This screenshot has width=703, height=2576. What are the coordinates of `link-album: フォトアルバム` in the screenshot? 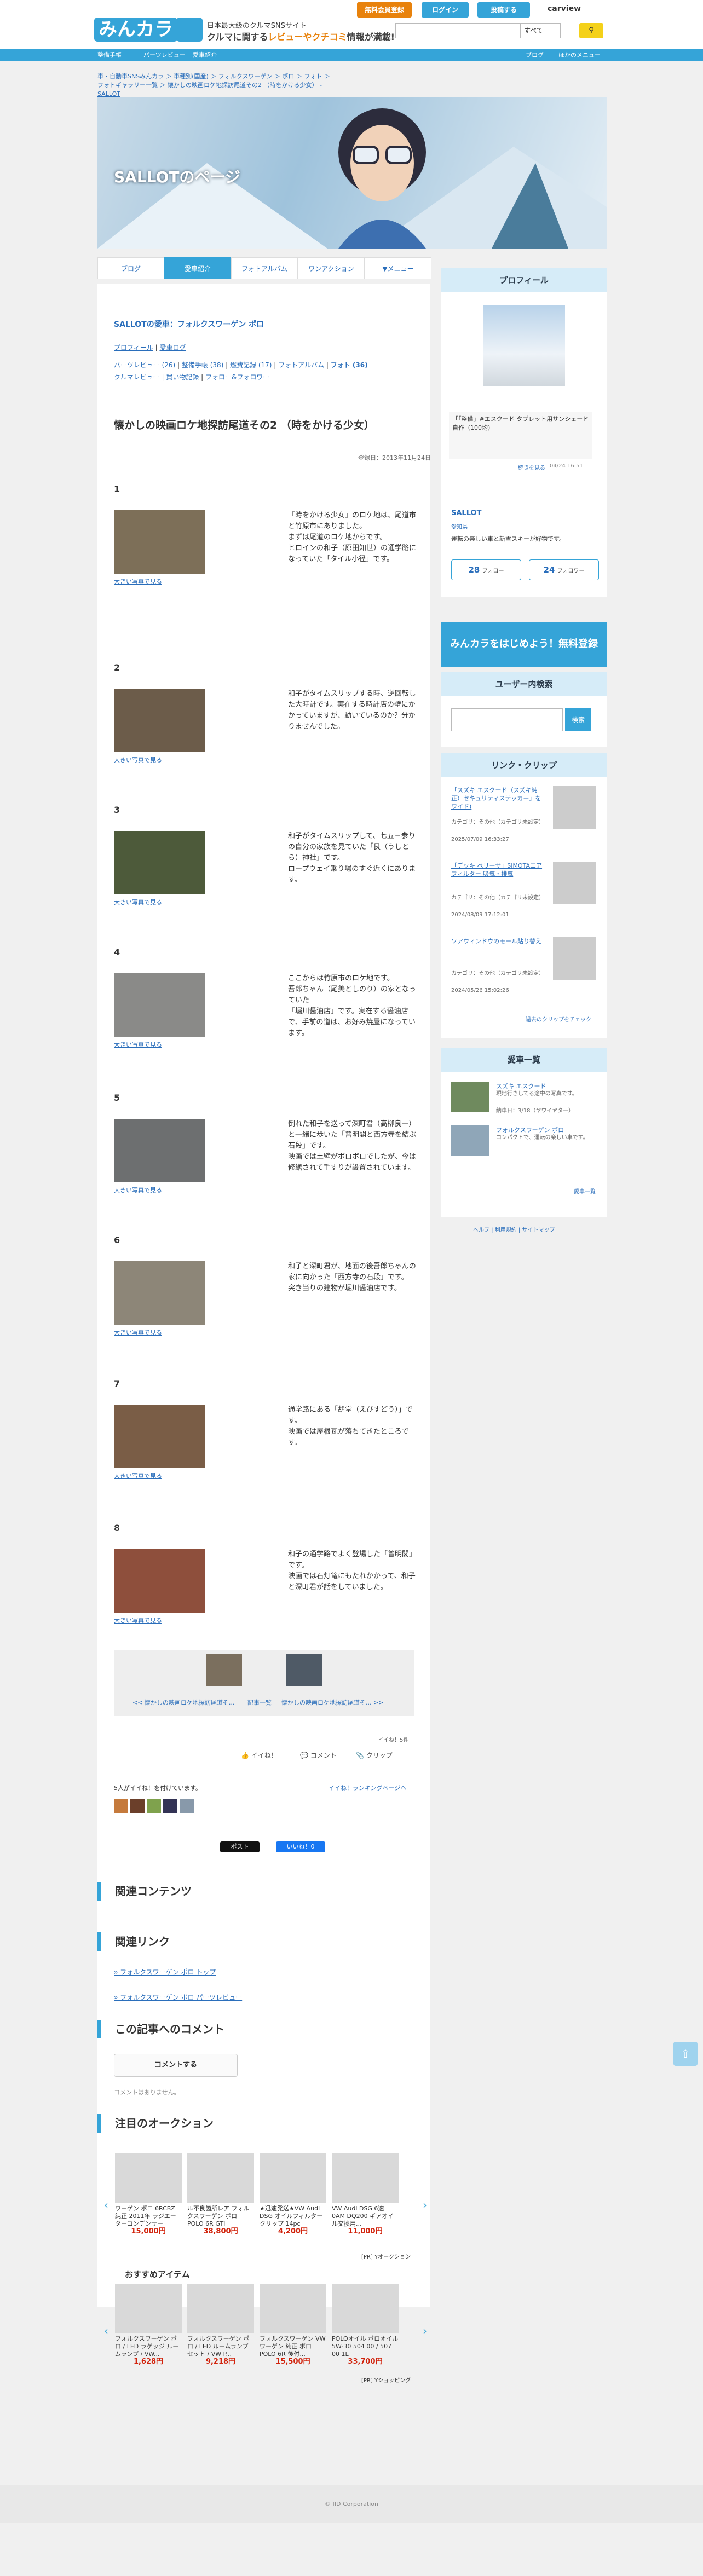 It's located at (301, 365).